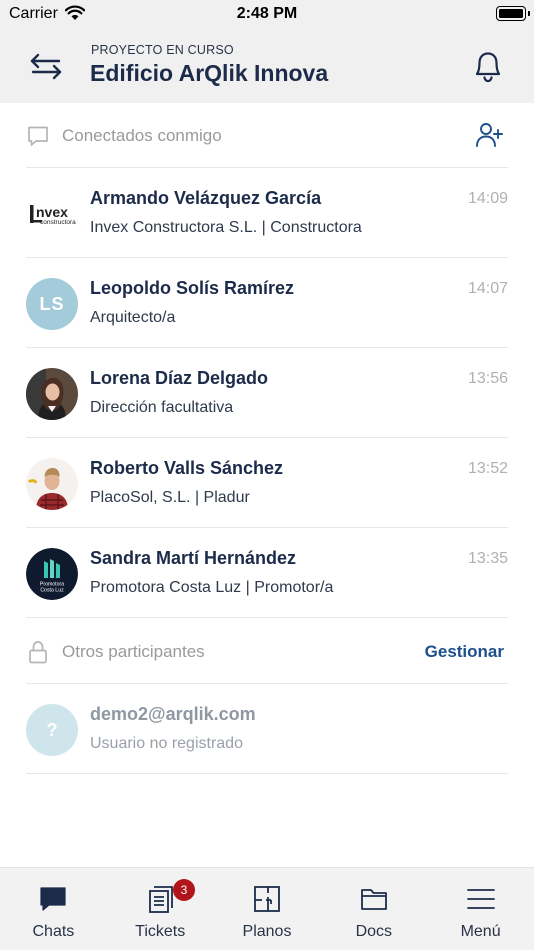  I want to click on contact-subtitle: Dirección facultativa, so click(162, 407).